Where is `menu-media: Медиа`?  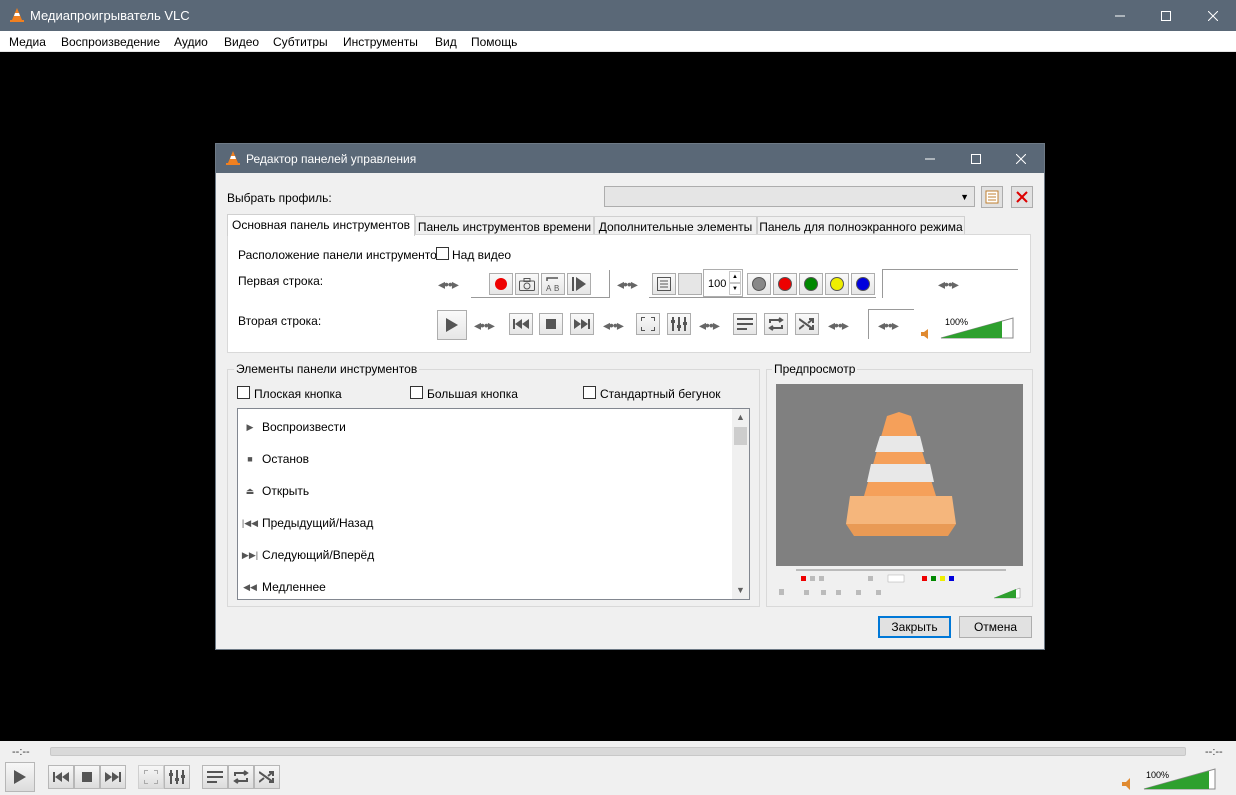
menu-media: Медиа is located at coordinates (27, 42).